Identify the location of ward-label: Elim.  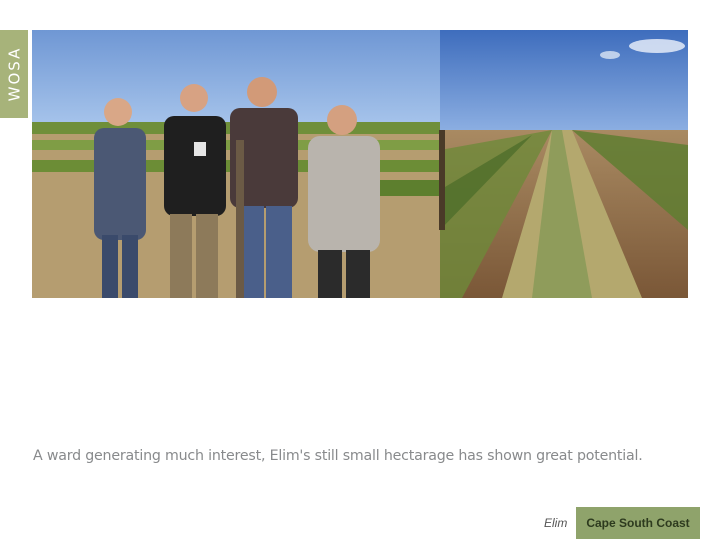
(556, 523).